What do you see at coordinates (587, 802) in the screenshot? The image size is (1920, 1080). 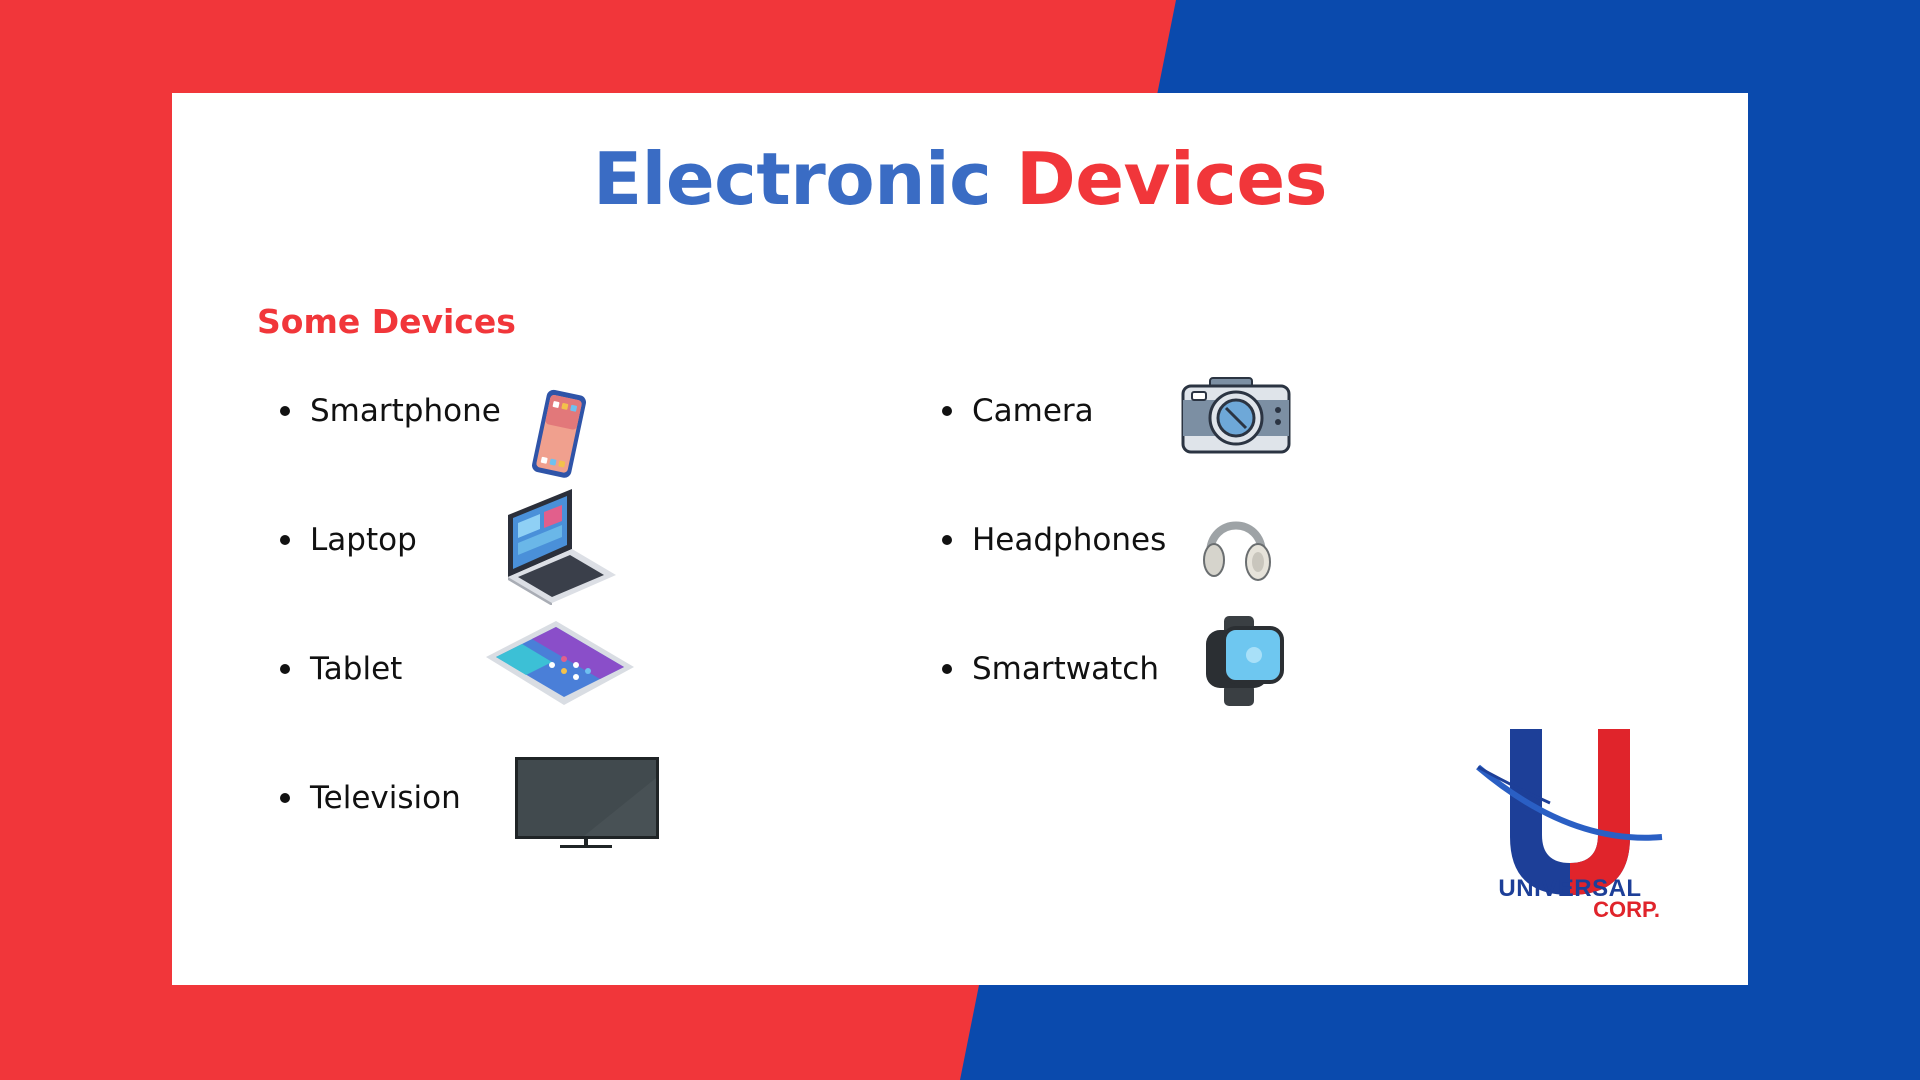 I see `television-icon` at bounding box center [587, 802].